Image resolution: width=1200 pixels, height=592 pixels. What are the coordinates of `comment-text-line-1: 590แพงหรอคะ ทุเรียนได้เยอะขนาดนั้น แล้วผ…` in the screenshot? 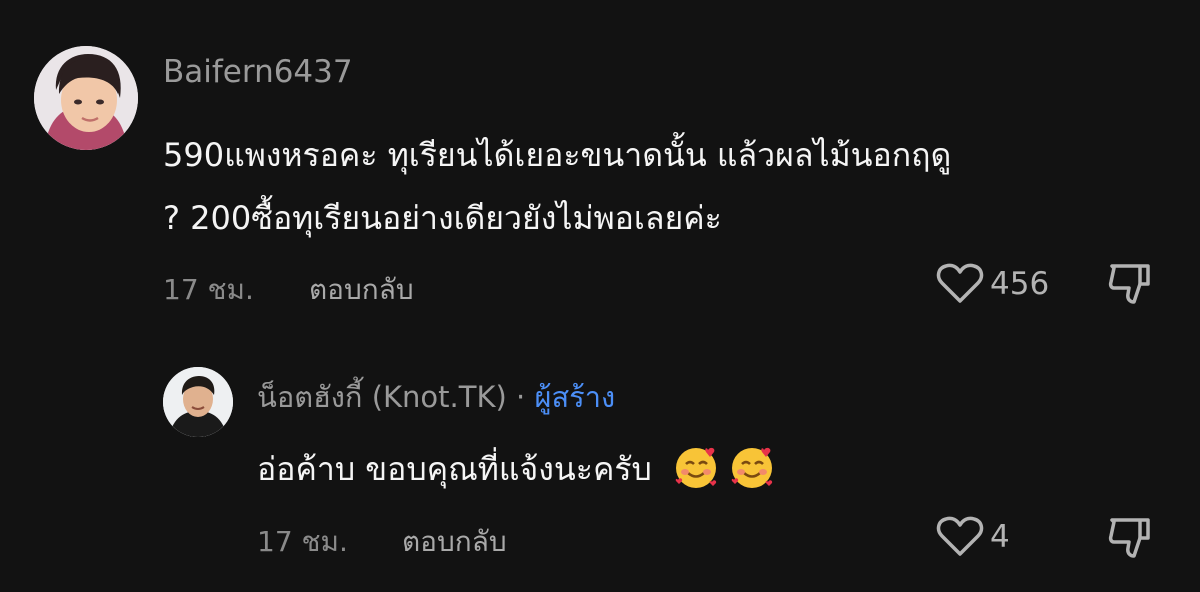 It's located at (557, 155).